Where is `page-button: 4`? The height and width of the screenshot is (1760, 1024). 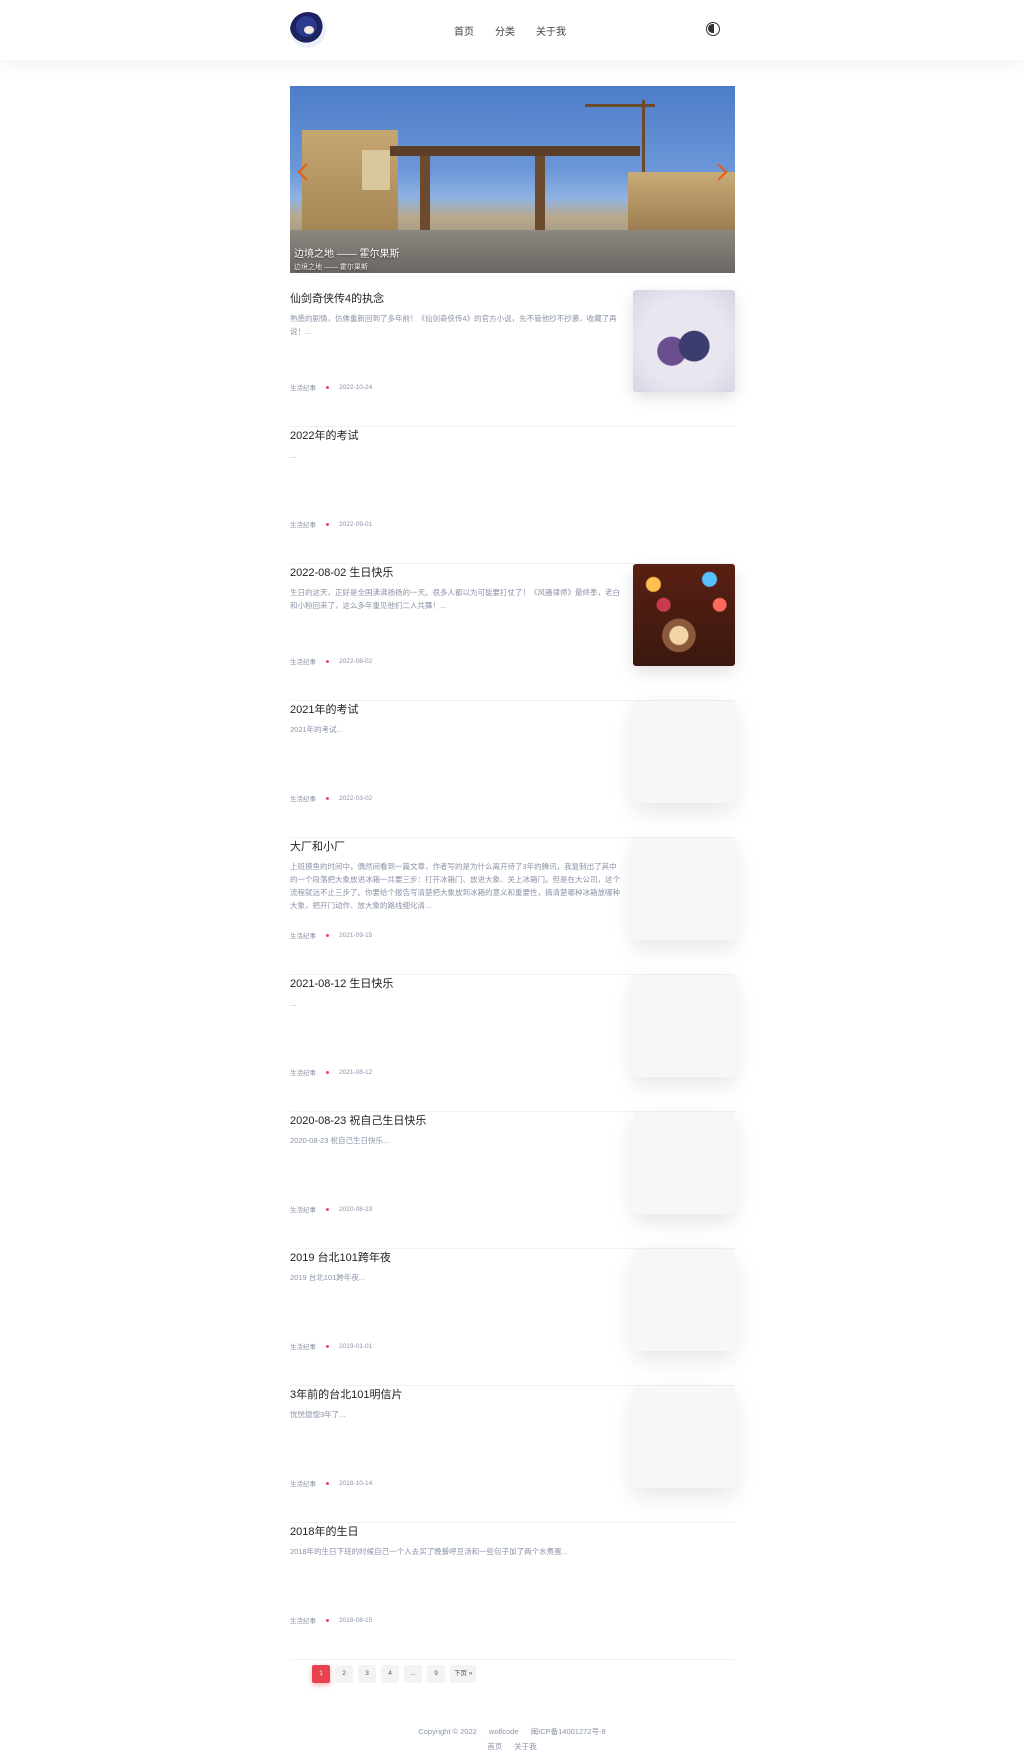
page-button: 4 is located at coordinates (390, 1674).